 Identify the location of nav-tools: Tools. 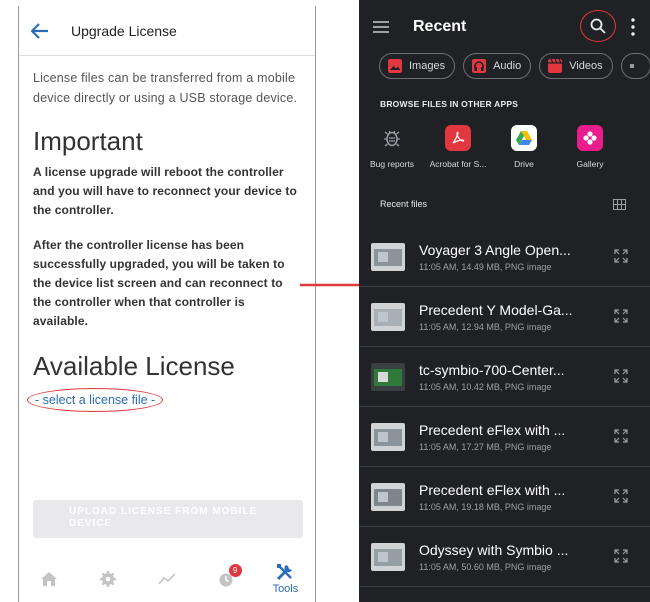
(285, 579).